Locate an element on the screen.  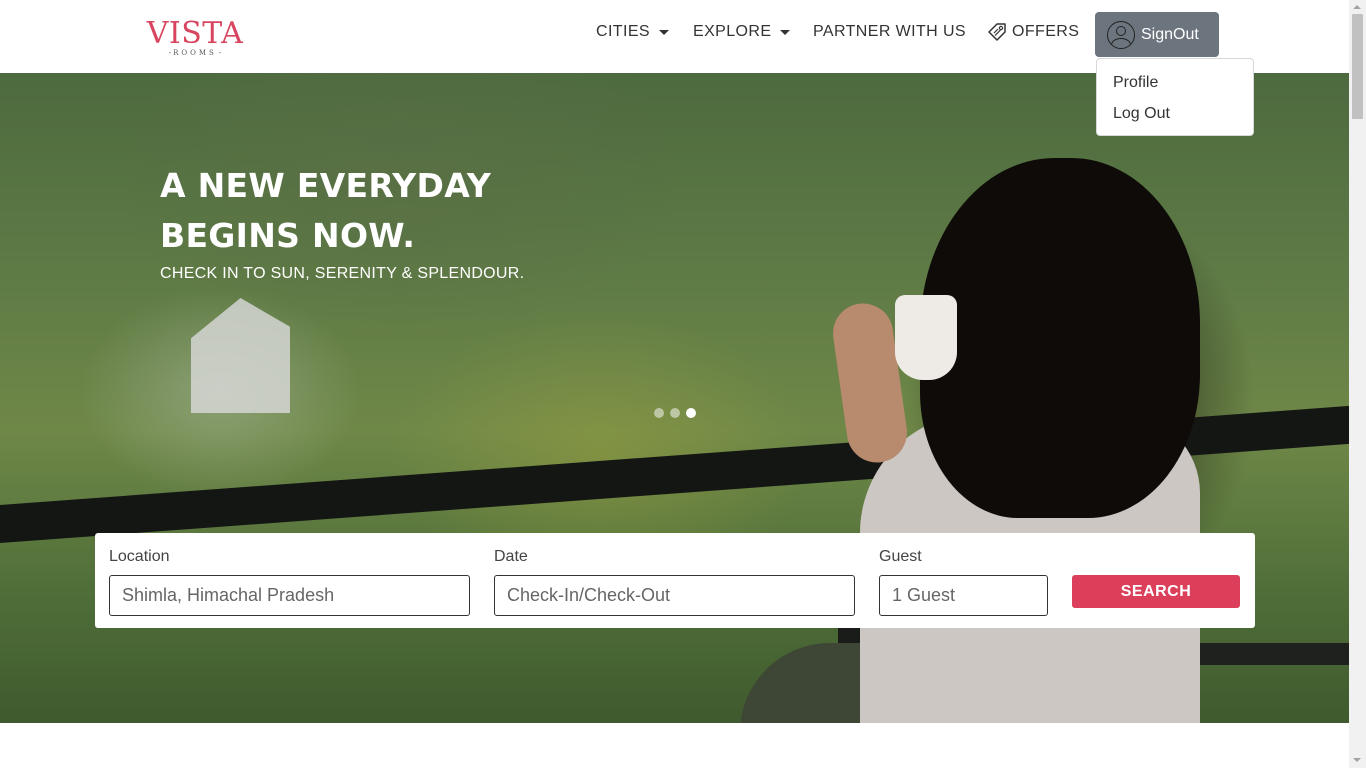
location-input: Shimla, Himachal Pradesh is located at coordinates (289, 595).